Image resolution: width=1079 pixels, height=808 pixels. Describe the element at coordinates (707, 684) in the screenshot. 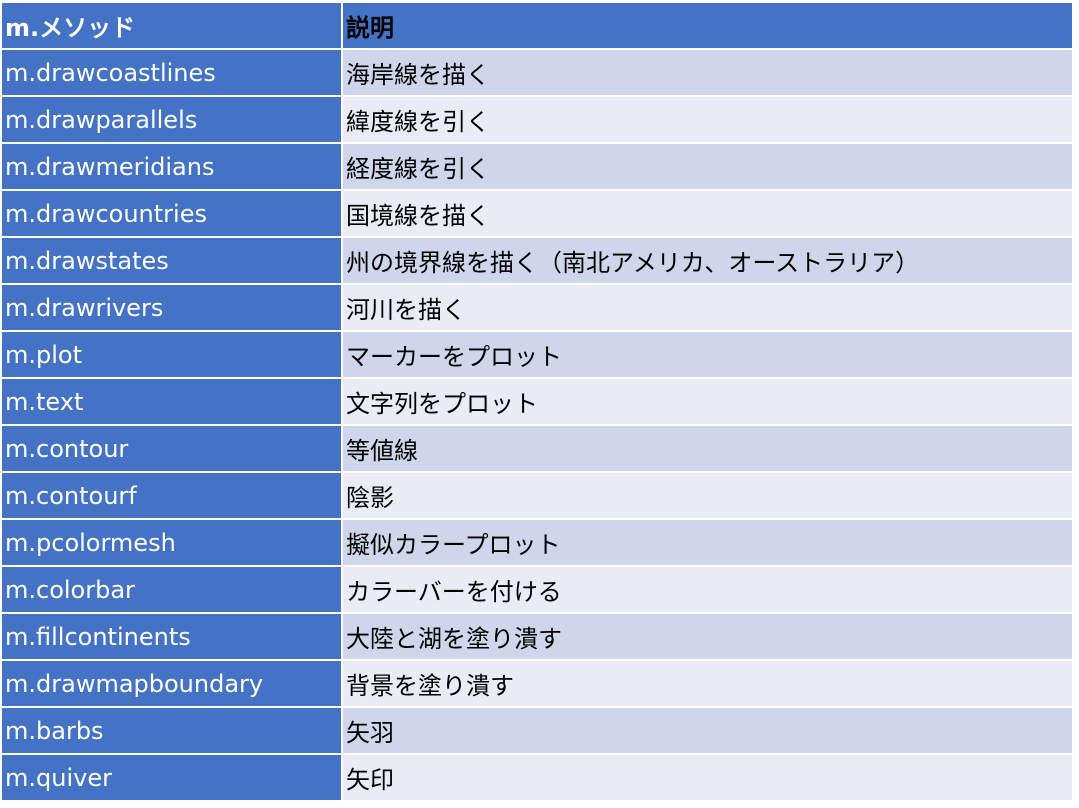

I see `description-cell: 背景を塗り潰す` at that location.